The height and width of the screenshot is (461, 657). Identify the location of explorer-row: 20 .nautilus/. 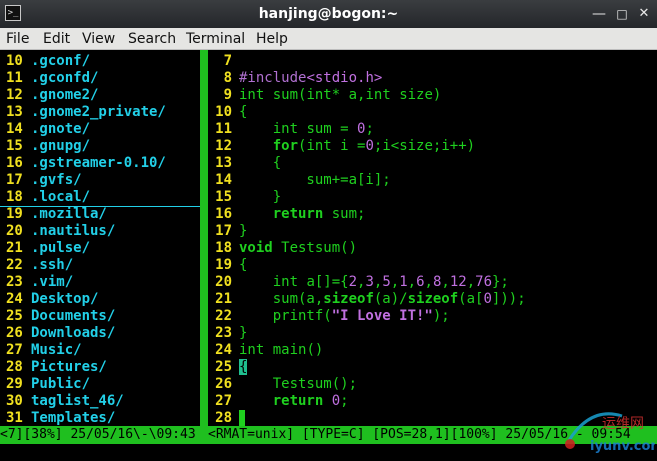
(100, 231).